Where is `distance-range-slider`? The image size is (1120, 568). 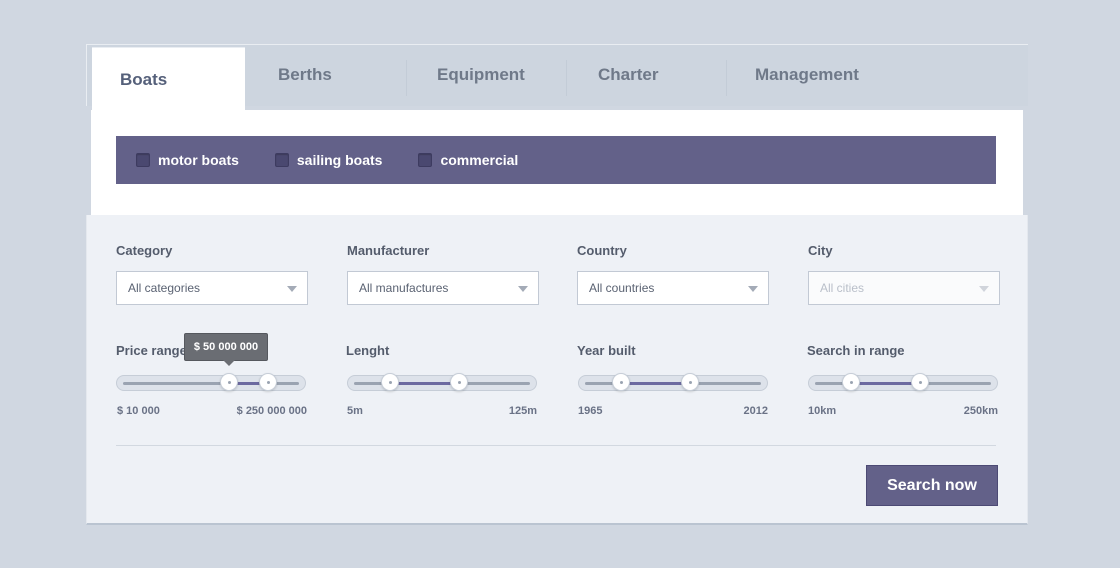 distance-range-slider is located at coordinates (903, 382).